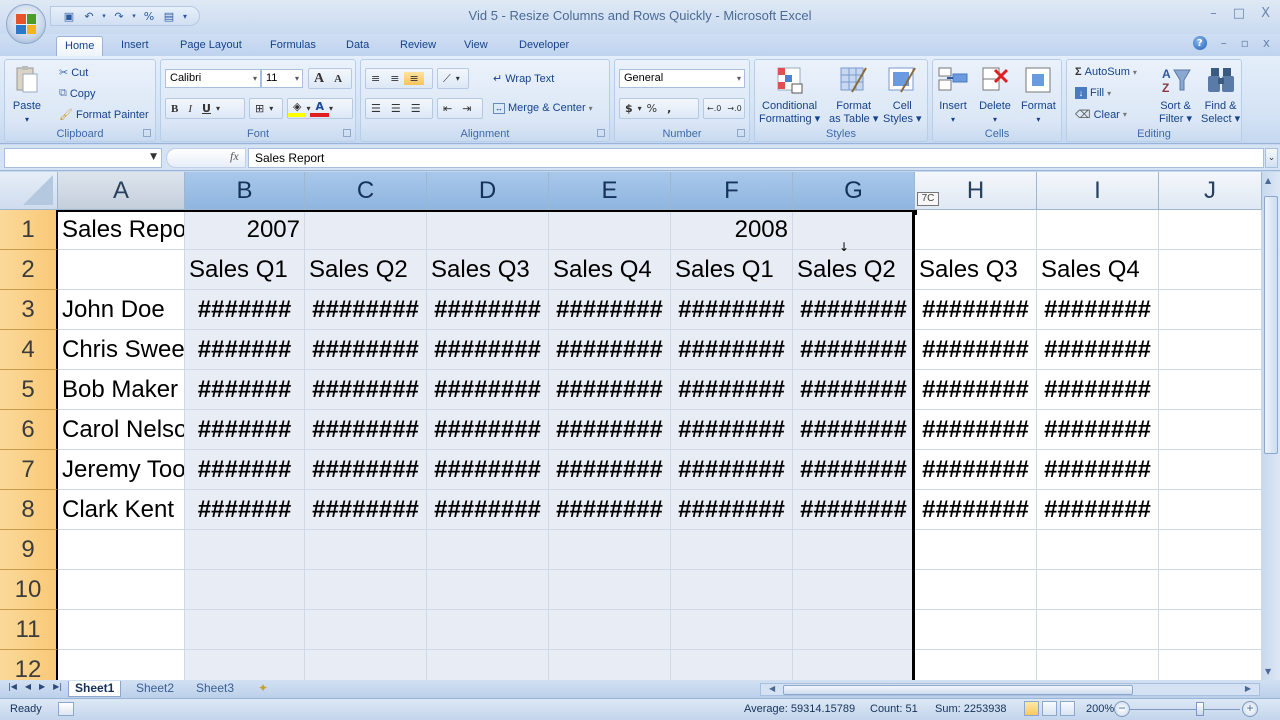 The image size is (1280, 720). I want to click on redo-icon: ↷, so click(119, 16).